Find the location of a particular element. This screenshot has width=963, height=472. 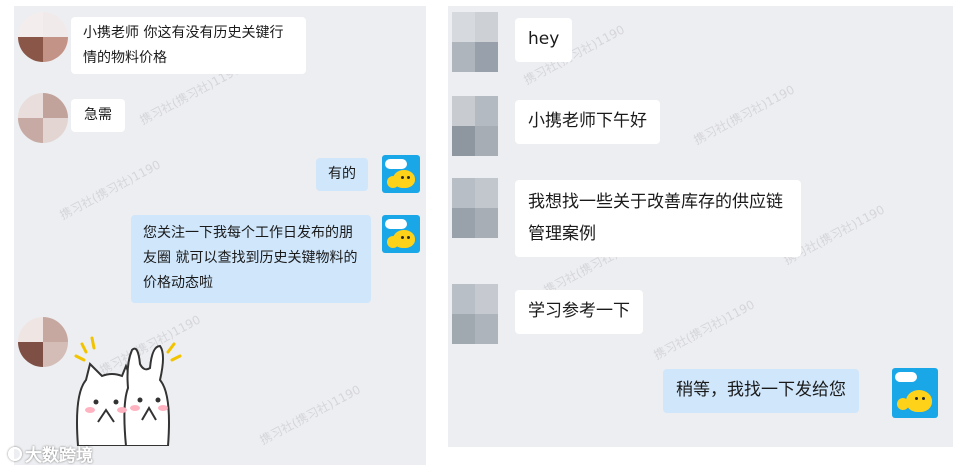

message-text: 学习参考一下 is located at coordinates (579, 311).